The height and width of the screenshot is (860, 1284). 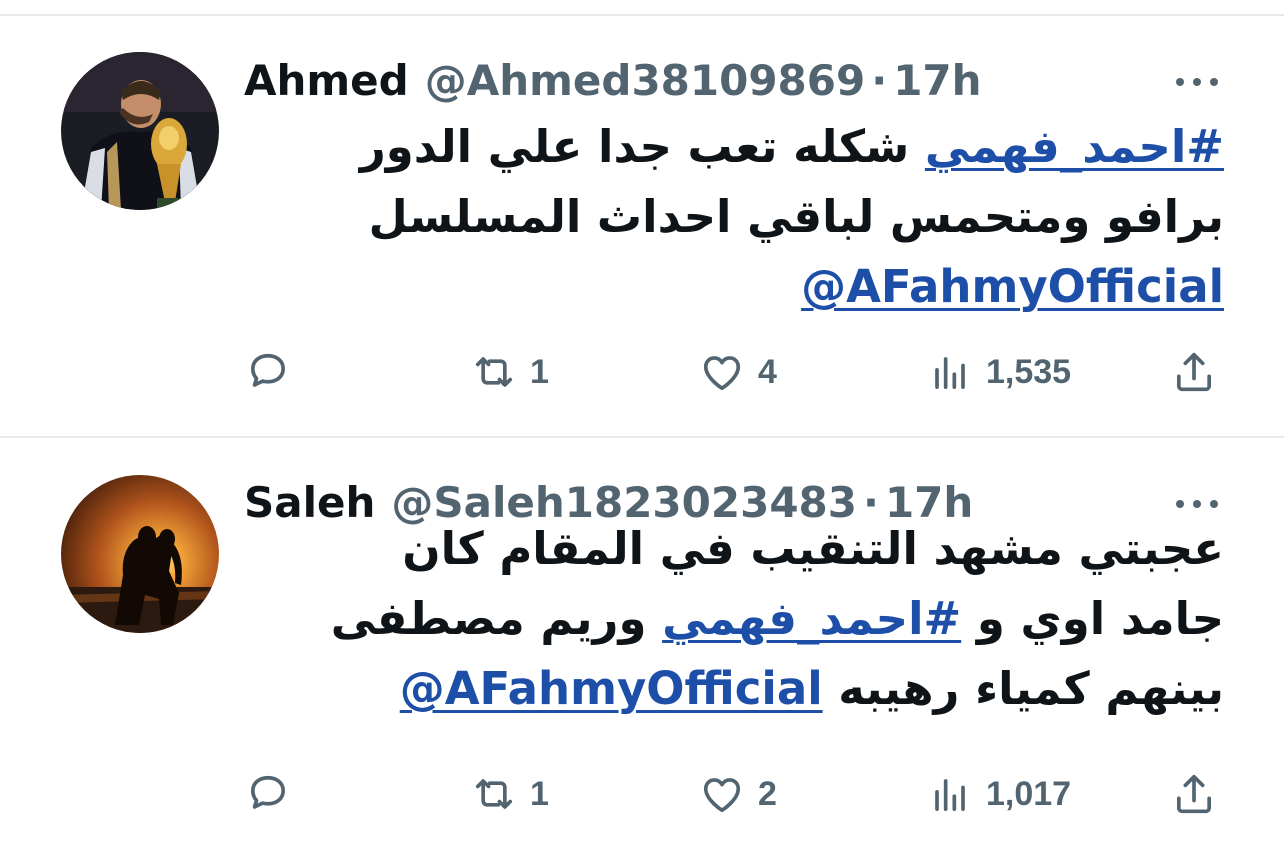 What do you see at coordinates (767, 793) in the screenshot?
I see `like-count: 2` at bounding box center [767, 793].